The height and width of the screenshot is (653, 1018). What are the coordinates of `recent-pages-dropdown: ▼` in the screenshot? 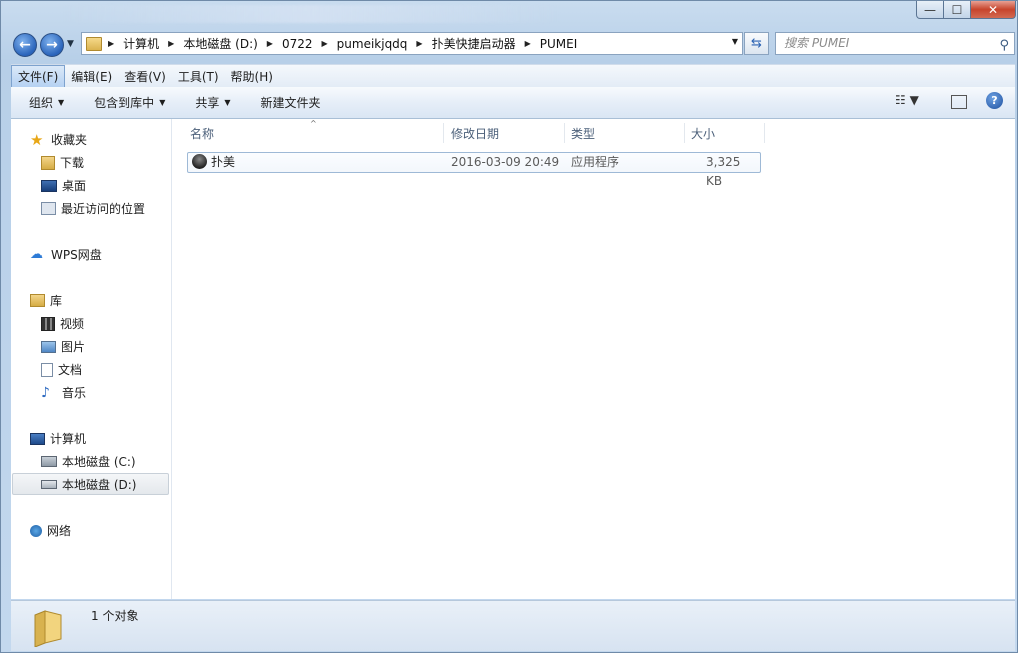 It's located at (70, 44).